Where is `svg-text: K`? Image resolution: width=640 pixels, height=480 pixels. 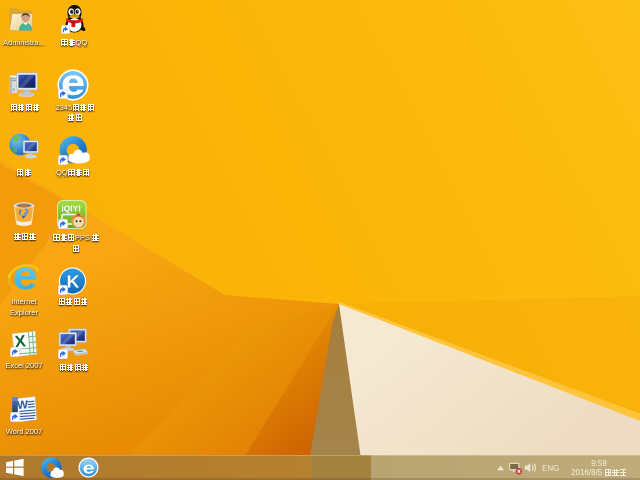
svg-text: K is located at coordinates (73, 282).